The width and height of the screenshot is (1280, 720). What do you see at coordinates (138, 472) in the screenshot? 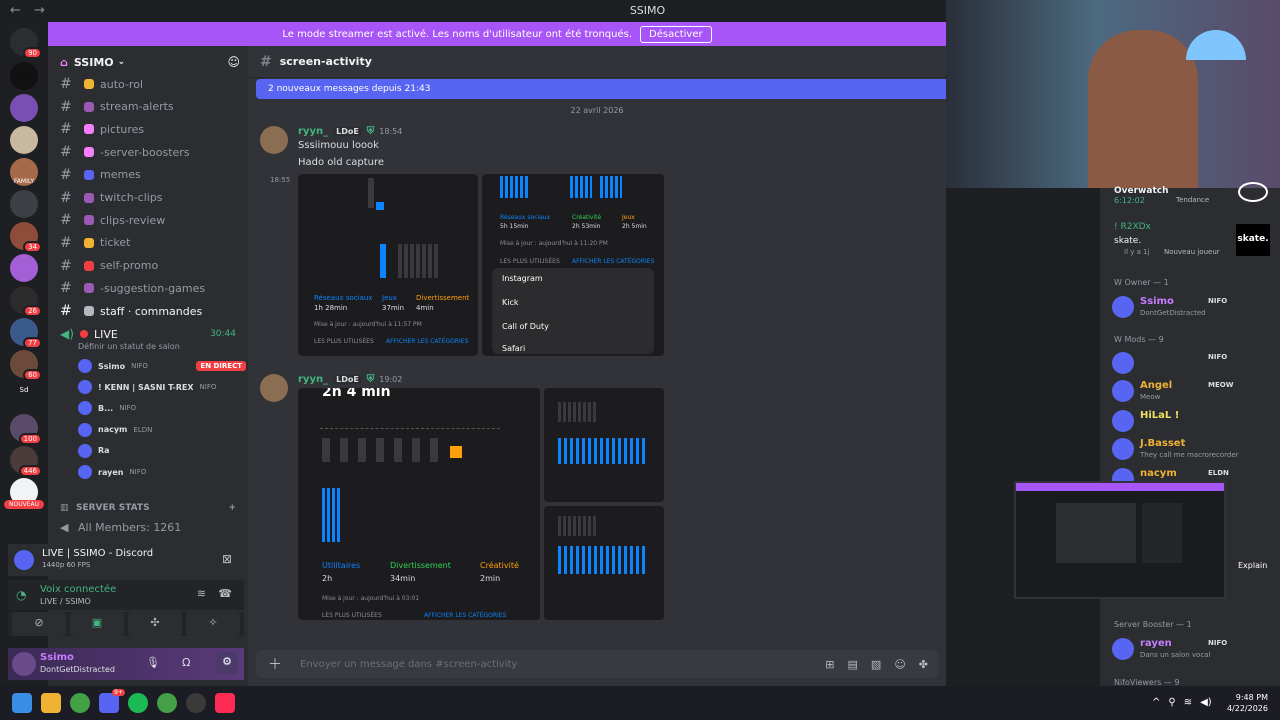
I see `guild-tag: NIFO` at bounding box center [138, 472].